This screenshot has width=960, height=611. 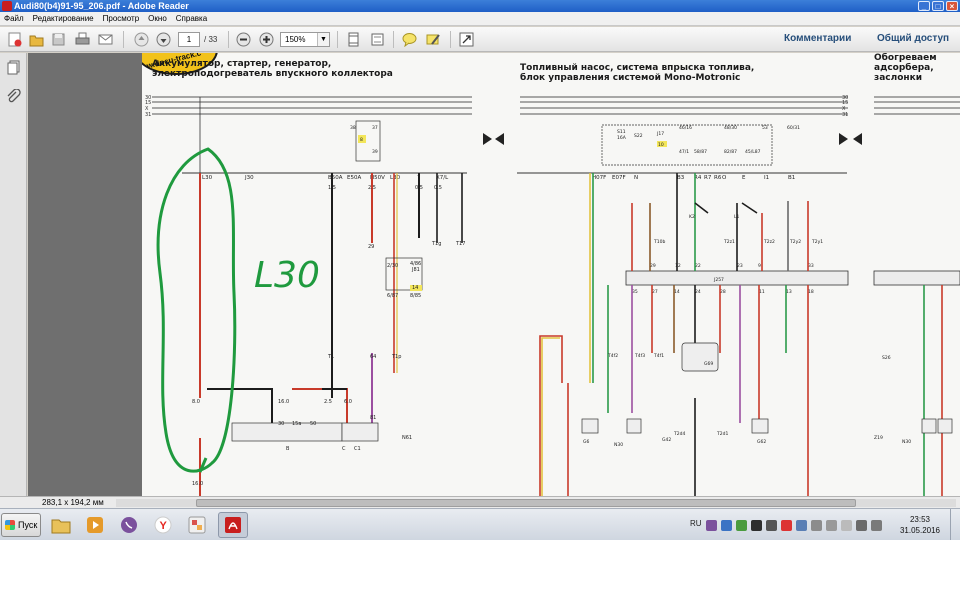 I want to click on system-tray, so click(x=806, y=525).